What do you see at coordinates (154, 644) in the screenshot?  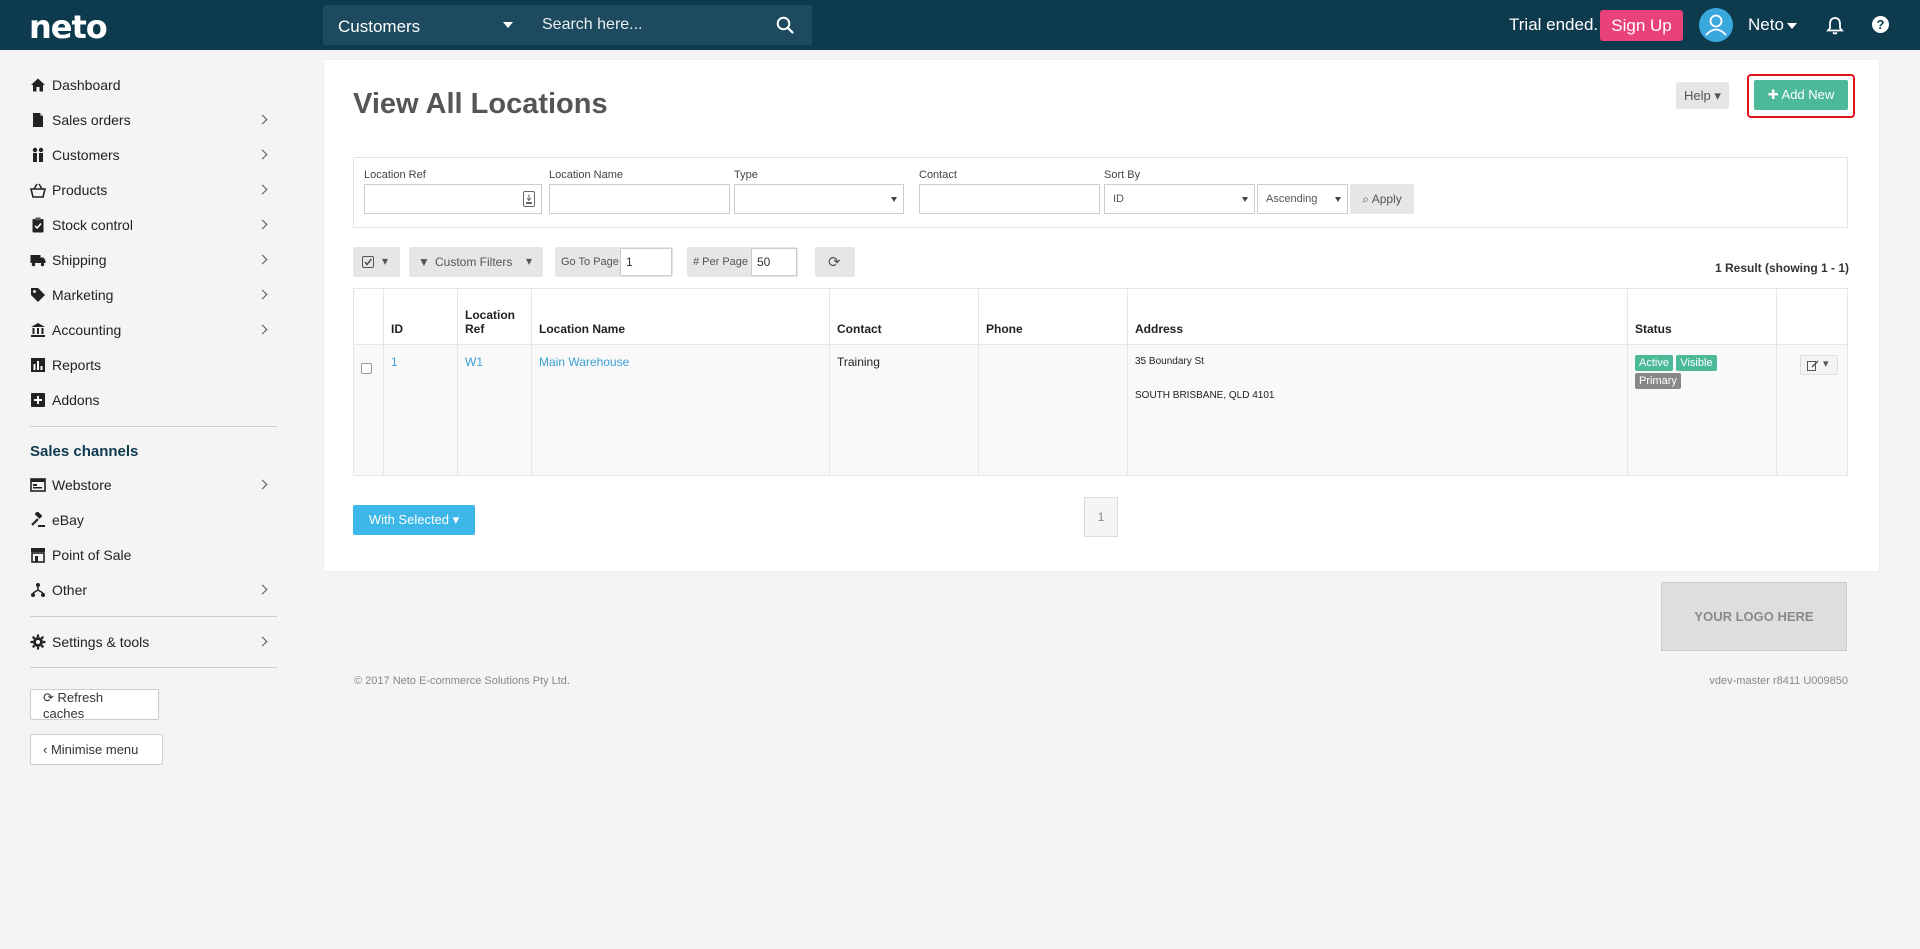 I see `sidebar-item-settings-tools: Settings & tools` at bounding box center [154, 644].